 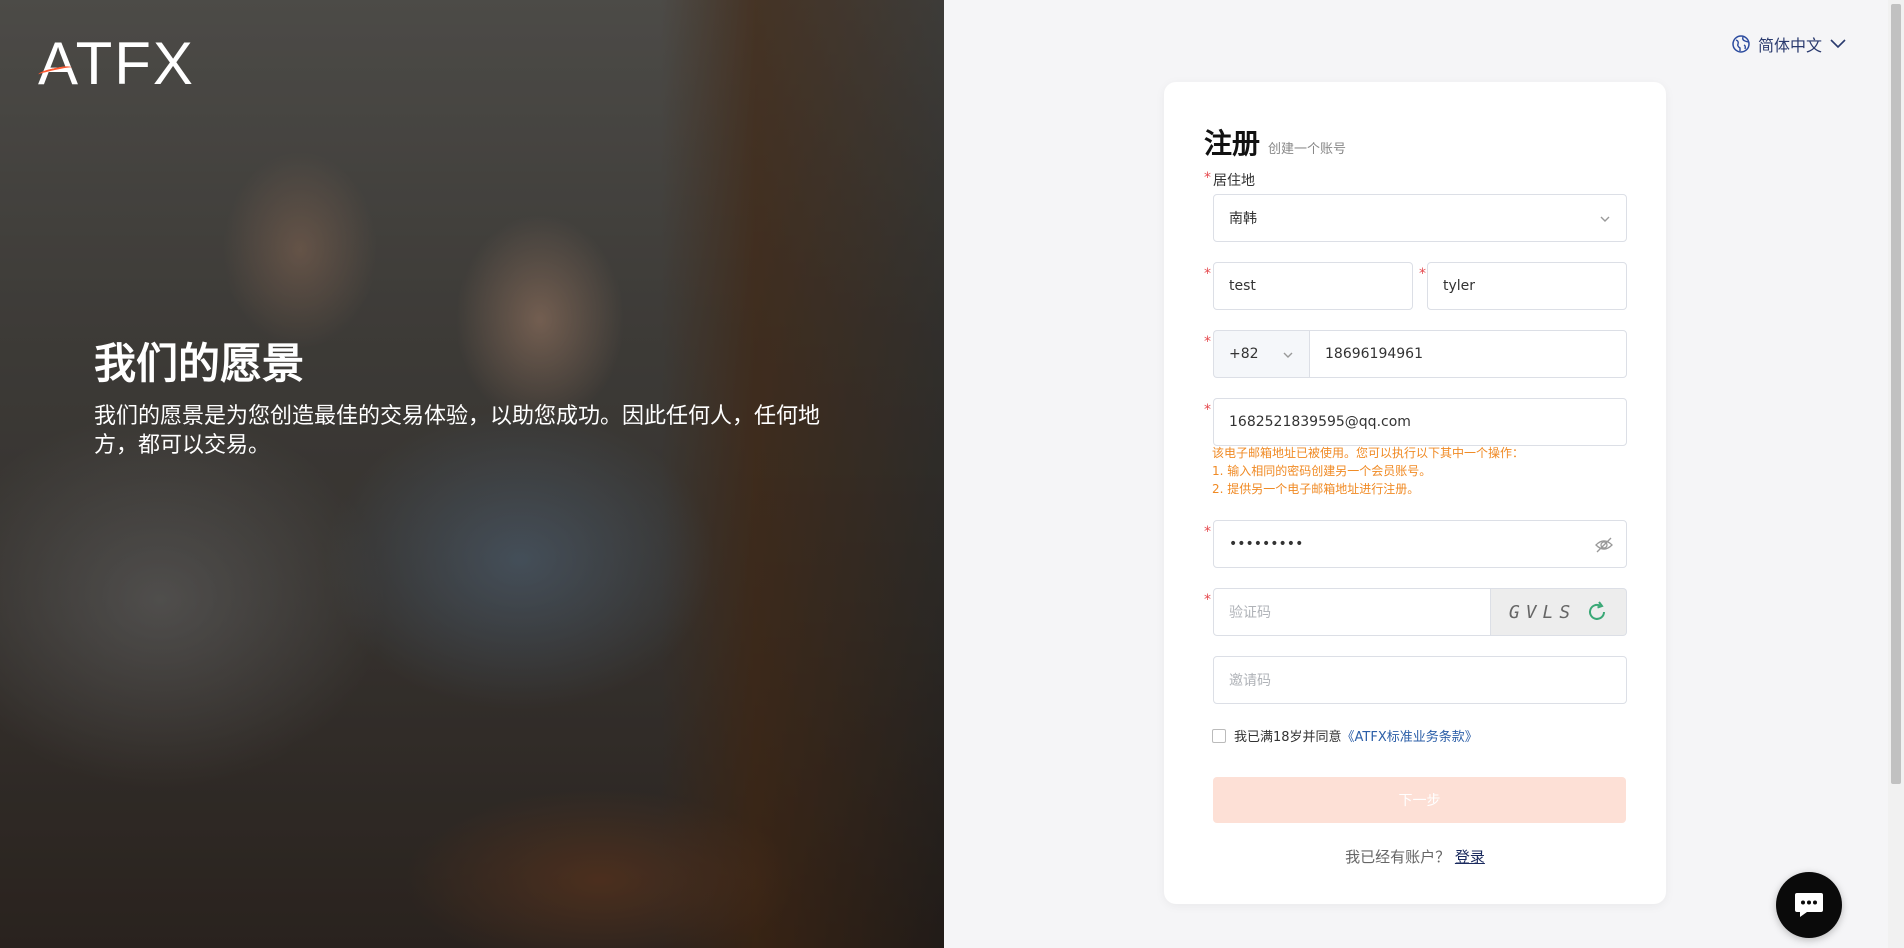 What do you see at coordinates (1307, 149) in the screenshot?
I see `page-subtitle: 创建一个账号` at bounding box center [1307, 149].